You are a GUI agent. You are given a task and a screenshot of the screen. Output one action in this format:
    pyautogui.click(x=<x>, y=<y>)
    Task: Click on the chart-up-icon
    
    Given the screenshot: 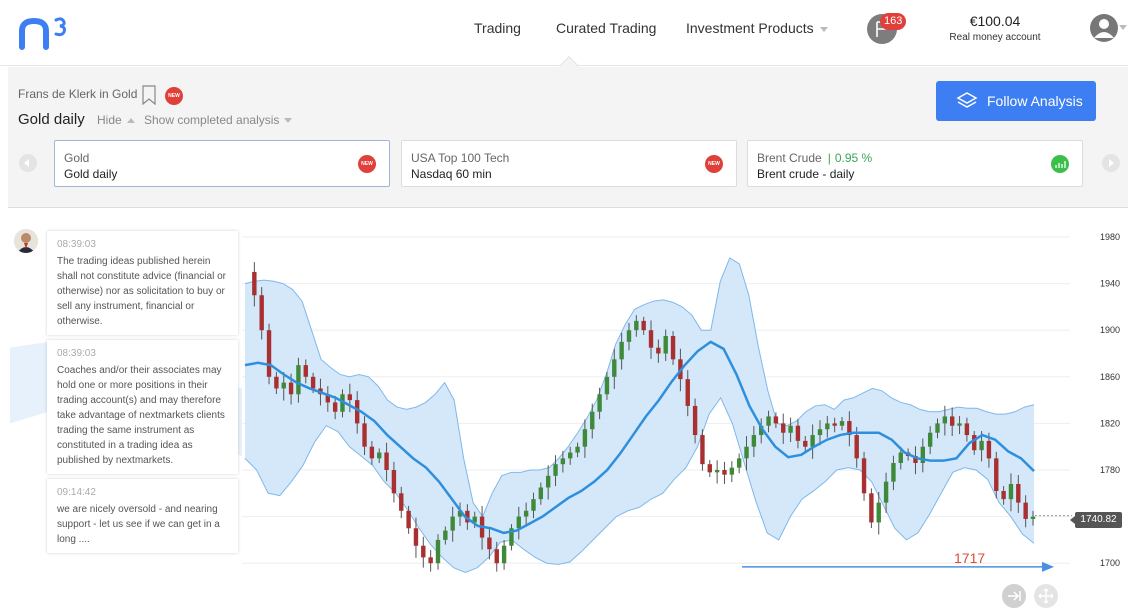 What is the action you would take?
    pyautogui.click(x=1060, y=164)
    